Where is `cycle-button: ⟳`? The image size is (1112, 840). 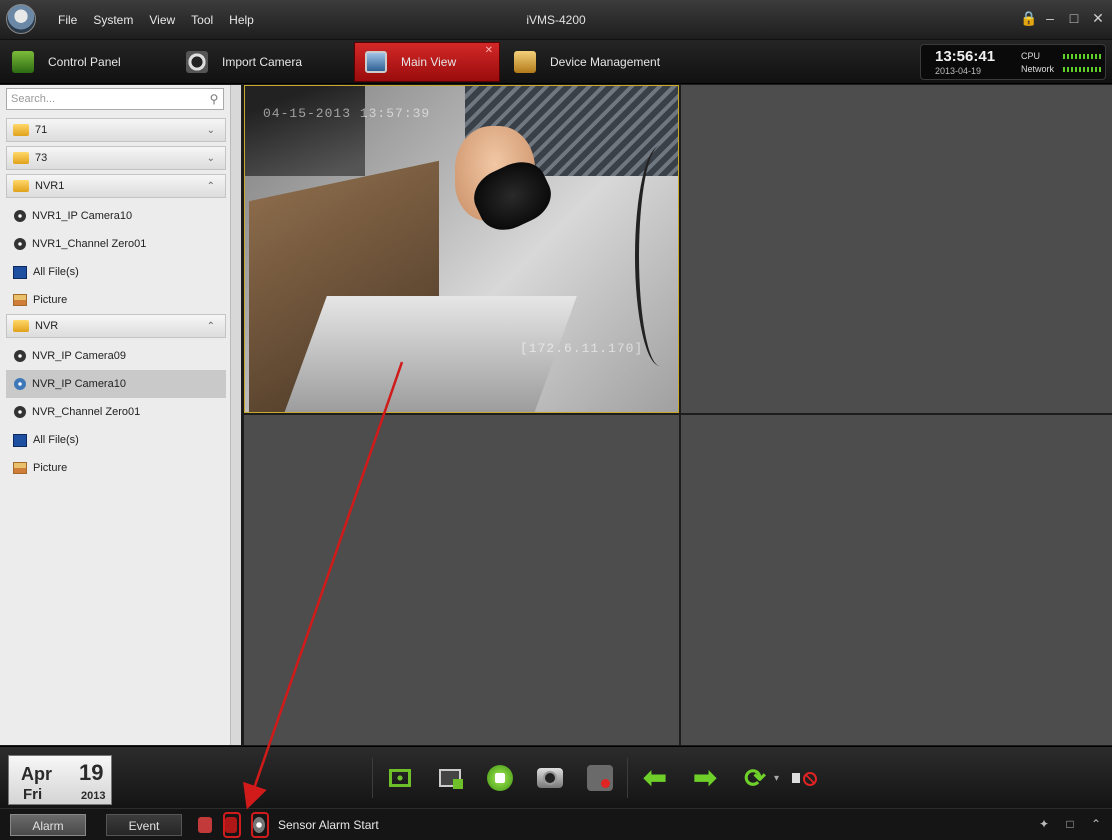
cycle-button: ⟳ is located at coordinates (755, 778).